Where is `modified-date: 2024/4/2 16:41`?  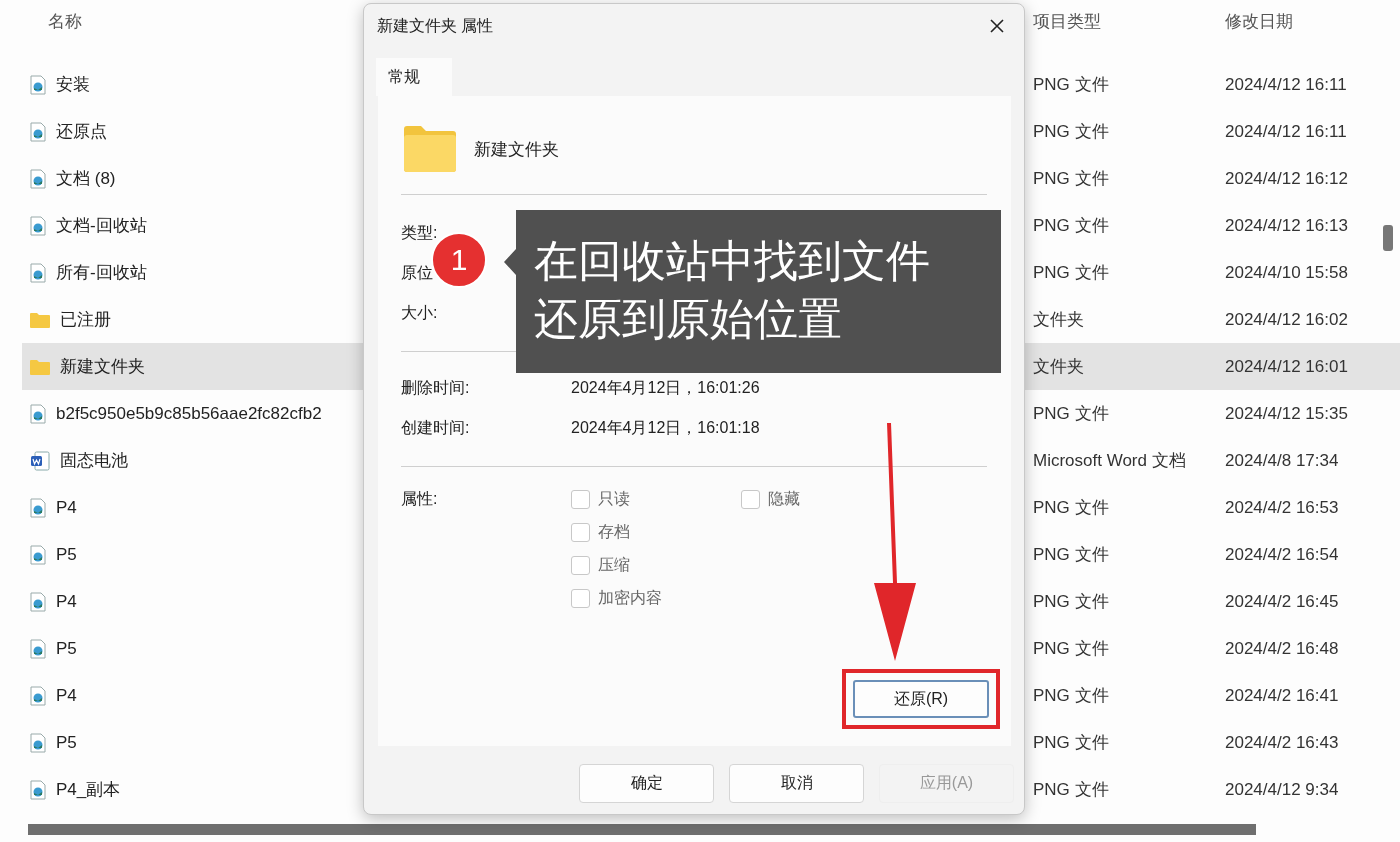 modified-date: 2024/4/2 16:41 is located at coordinates (1282, 695).